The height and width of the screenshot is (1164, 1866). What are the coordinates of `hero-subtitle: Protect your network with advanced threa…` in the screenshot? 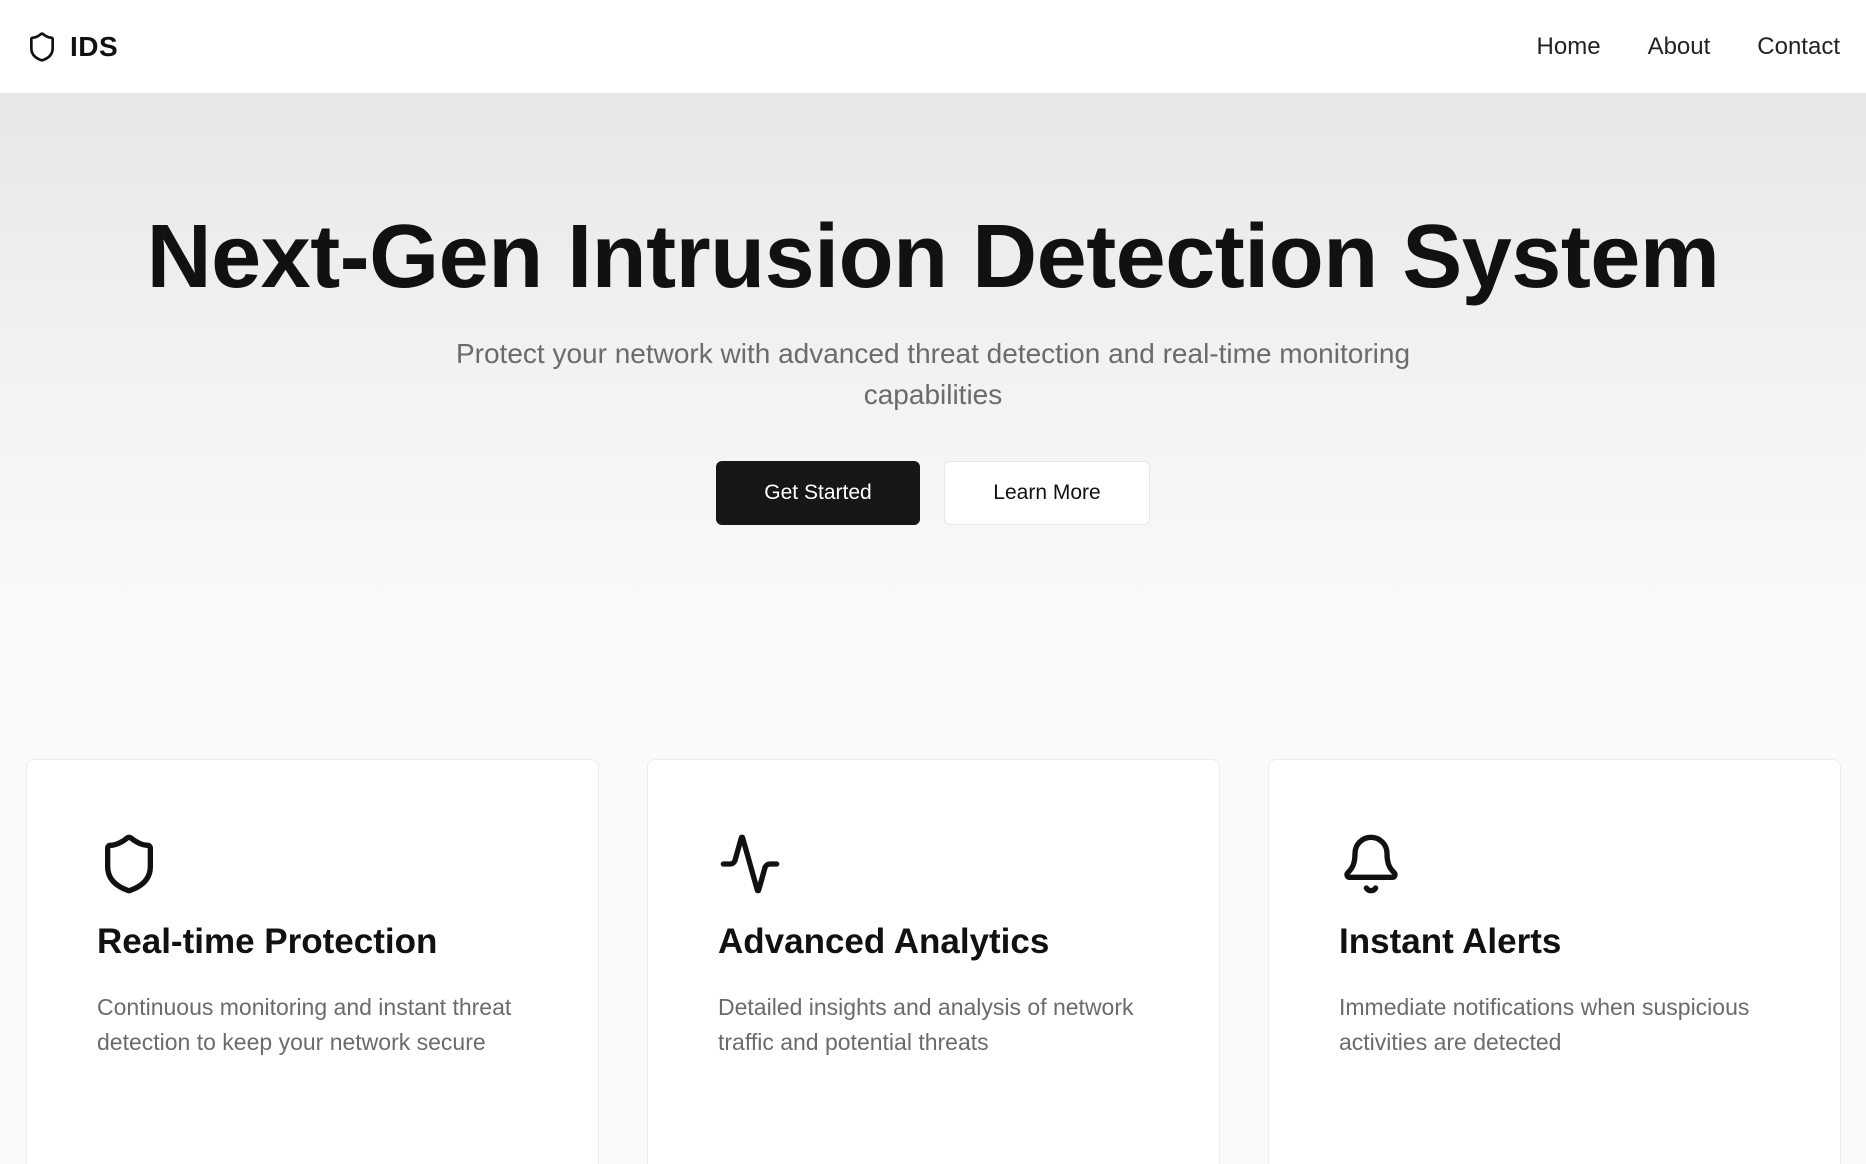 It's located at (933, 374).